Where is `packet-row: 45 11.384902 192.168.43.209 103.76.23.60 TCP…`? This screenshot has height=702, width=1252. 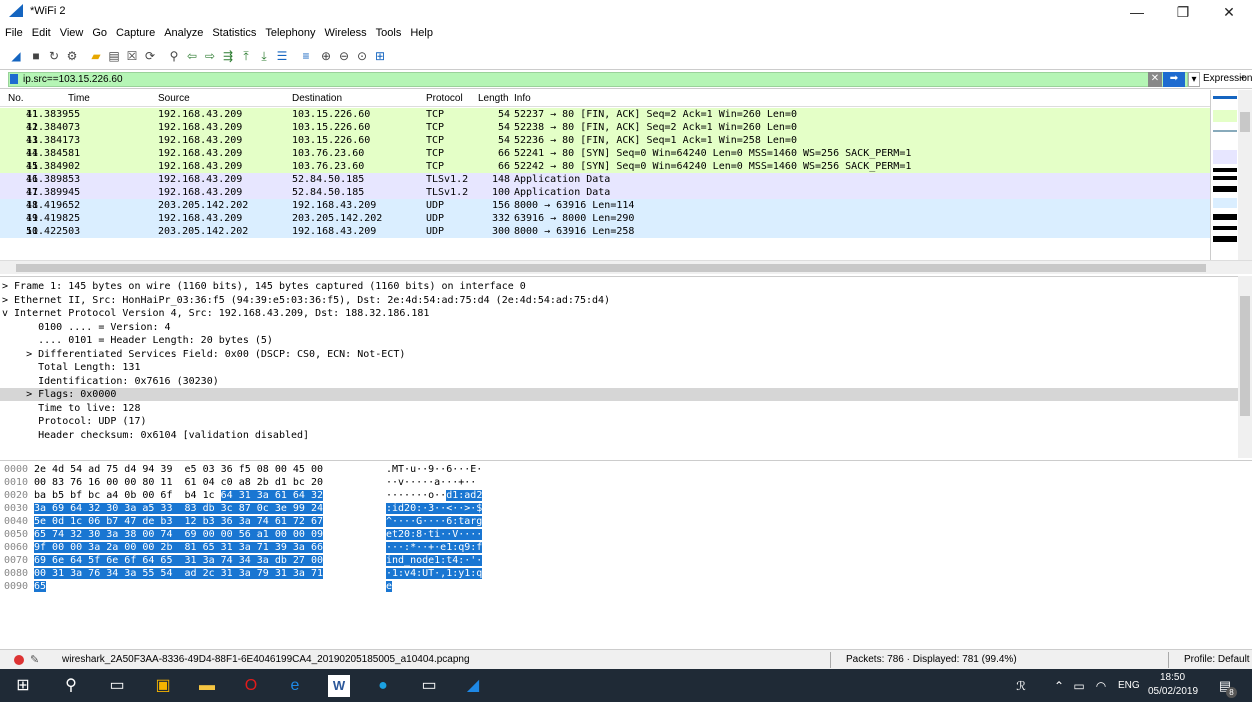
packet-row: 45 11.384902 192.168.43.209 103.76.23.60 TCP… is located at coordinates (605, 166).